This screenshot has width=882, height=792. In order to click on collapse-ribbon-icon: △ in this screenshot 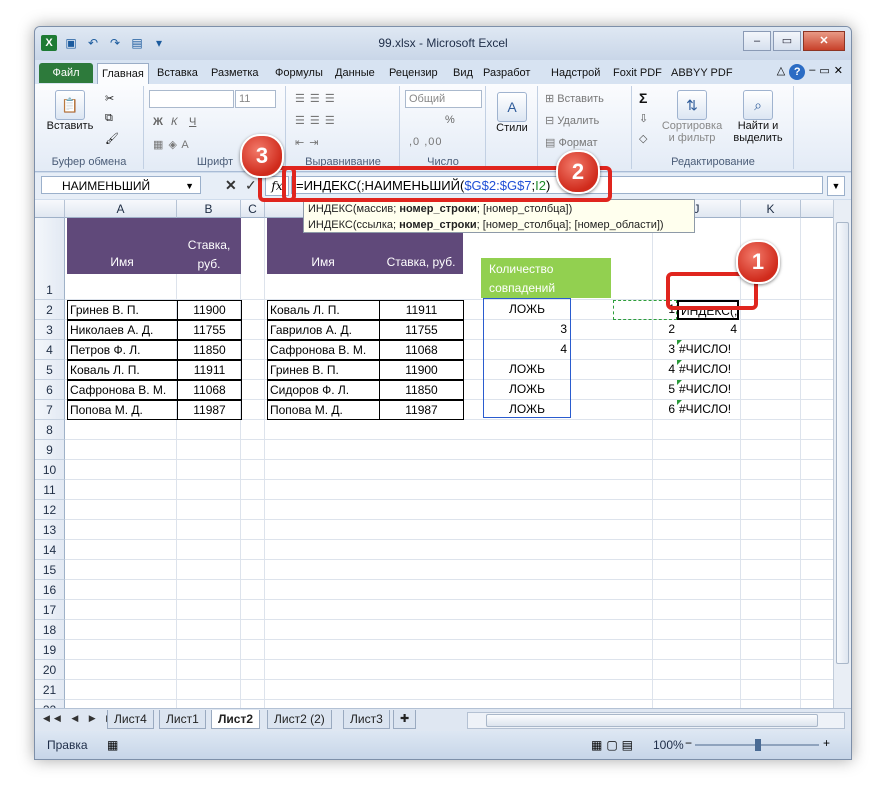, I will do `click(781, 72)`.